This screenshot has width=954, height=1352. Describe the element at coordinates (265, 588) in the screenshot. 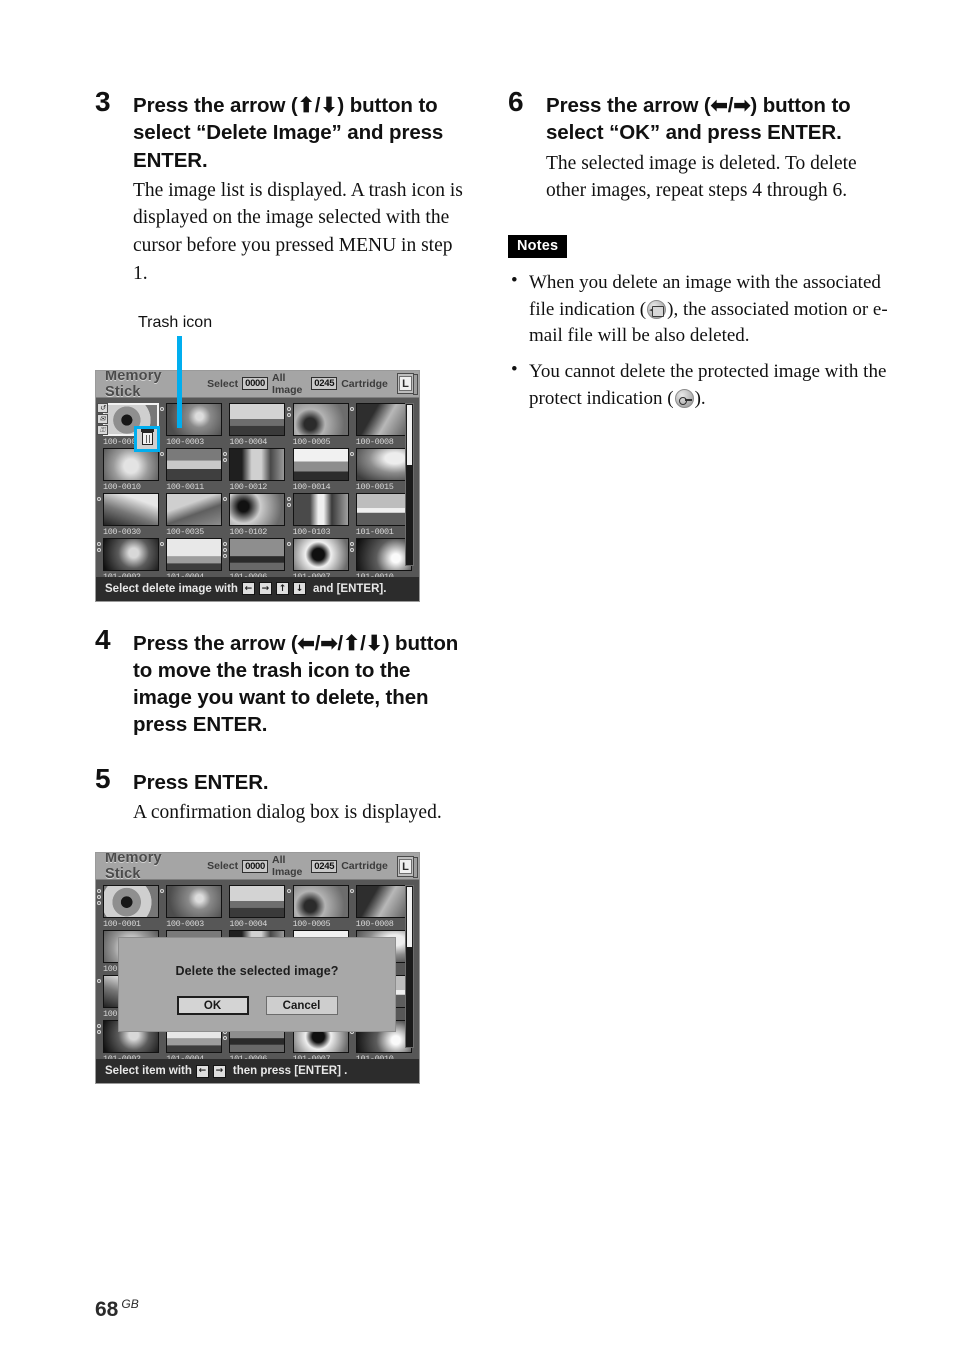

I see `arrow-key-icon: →` at that location.